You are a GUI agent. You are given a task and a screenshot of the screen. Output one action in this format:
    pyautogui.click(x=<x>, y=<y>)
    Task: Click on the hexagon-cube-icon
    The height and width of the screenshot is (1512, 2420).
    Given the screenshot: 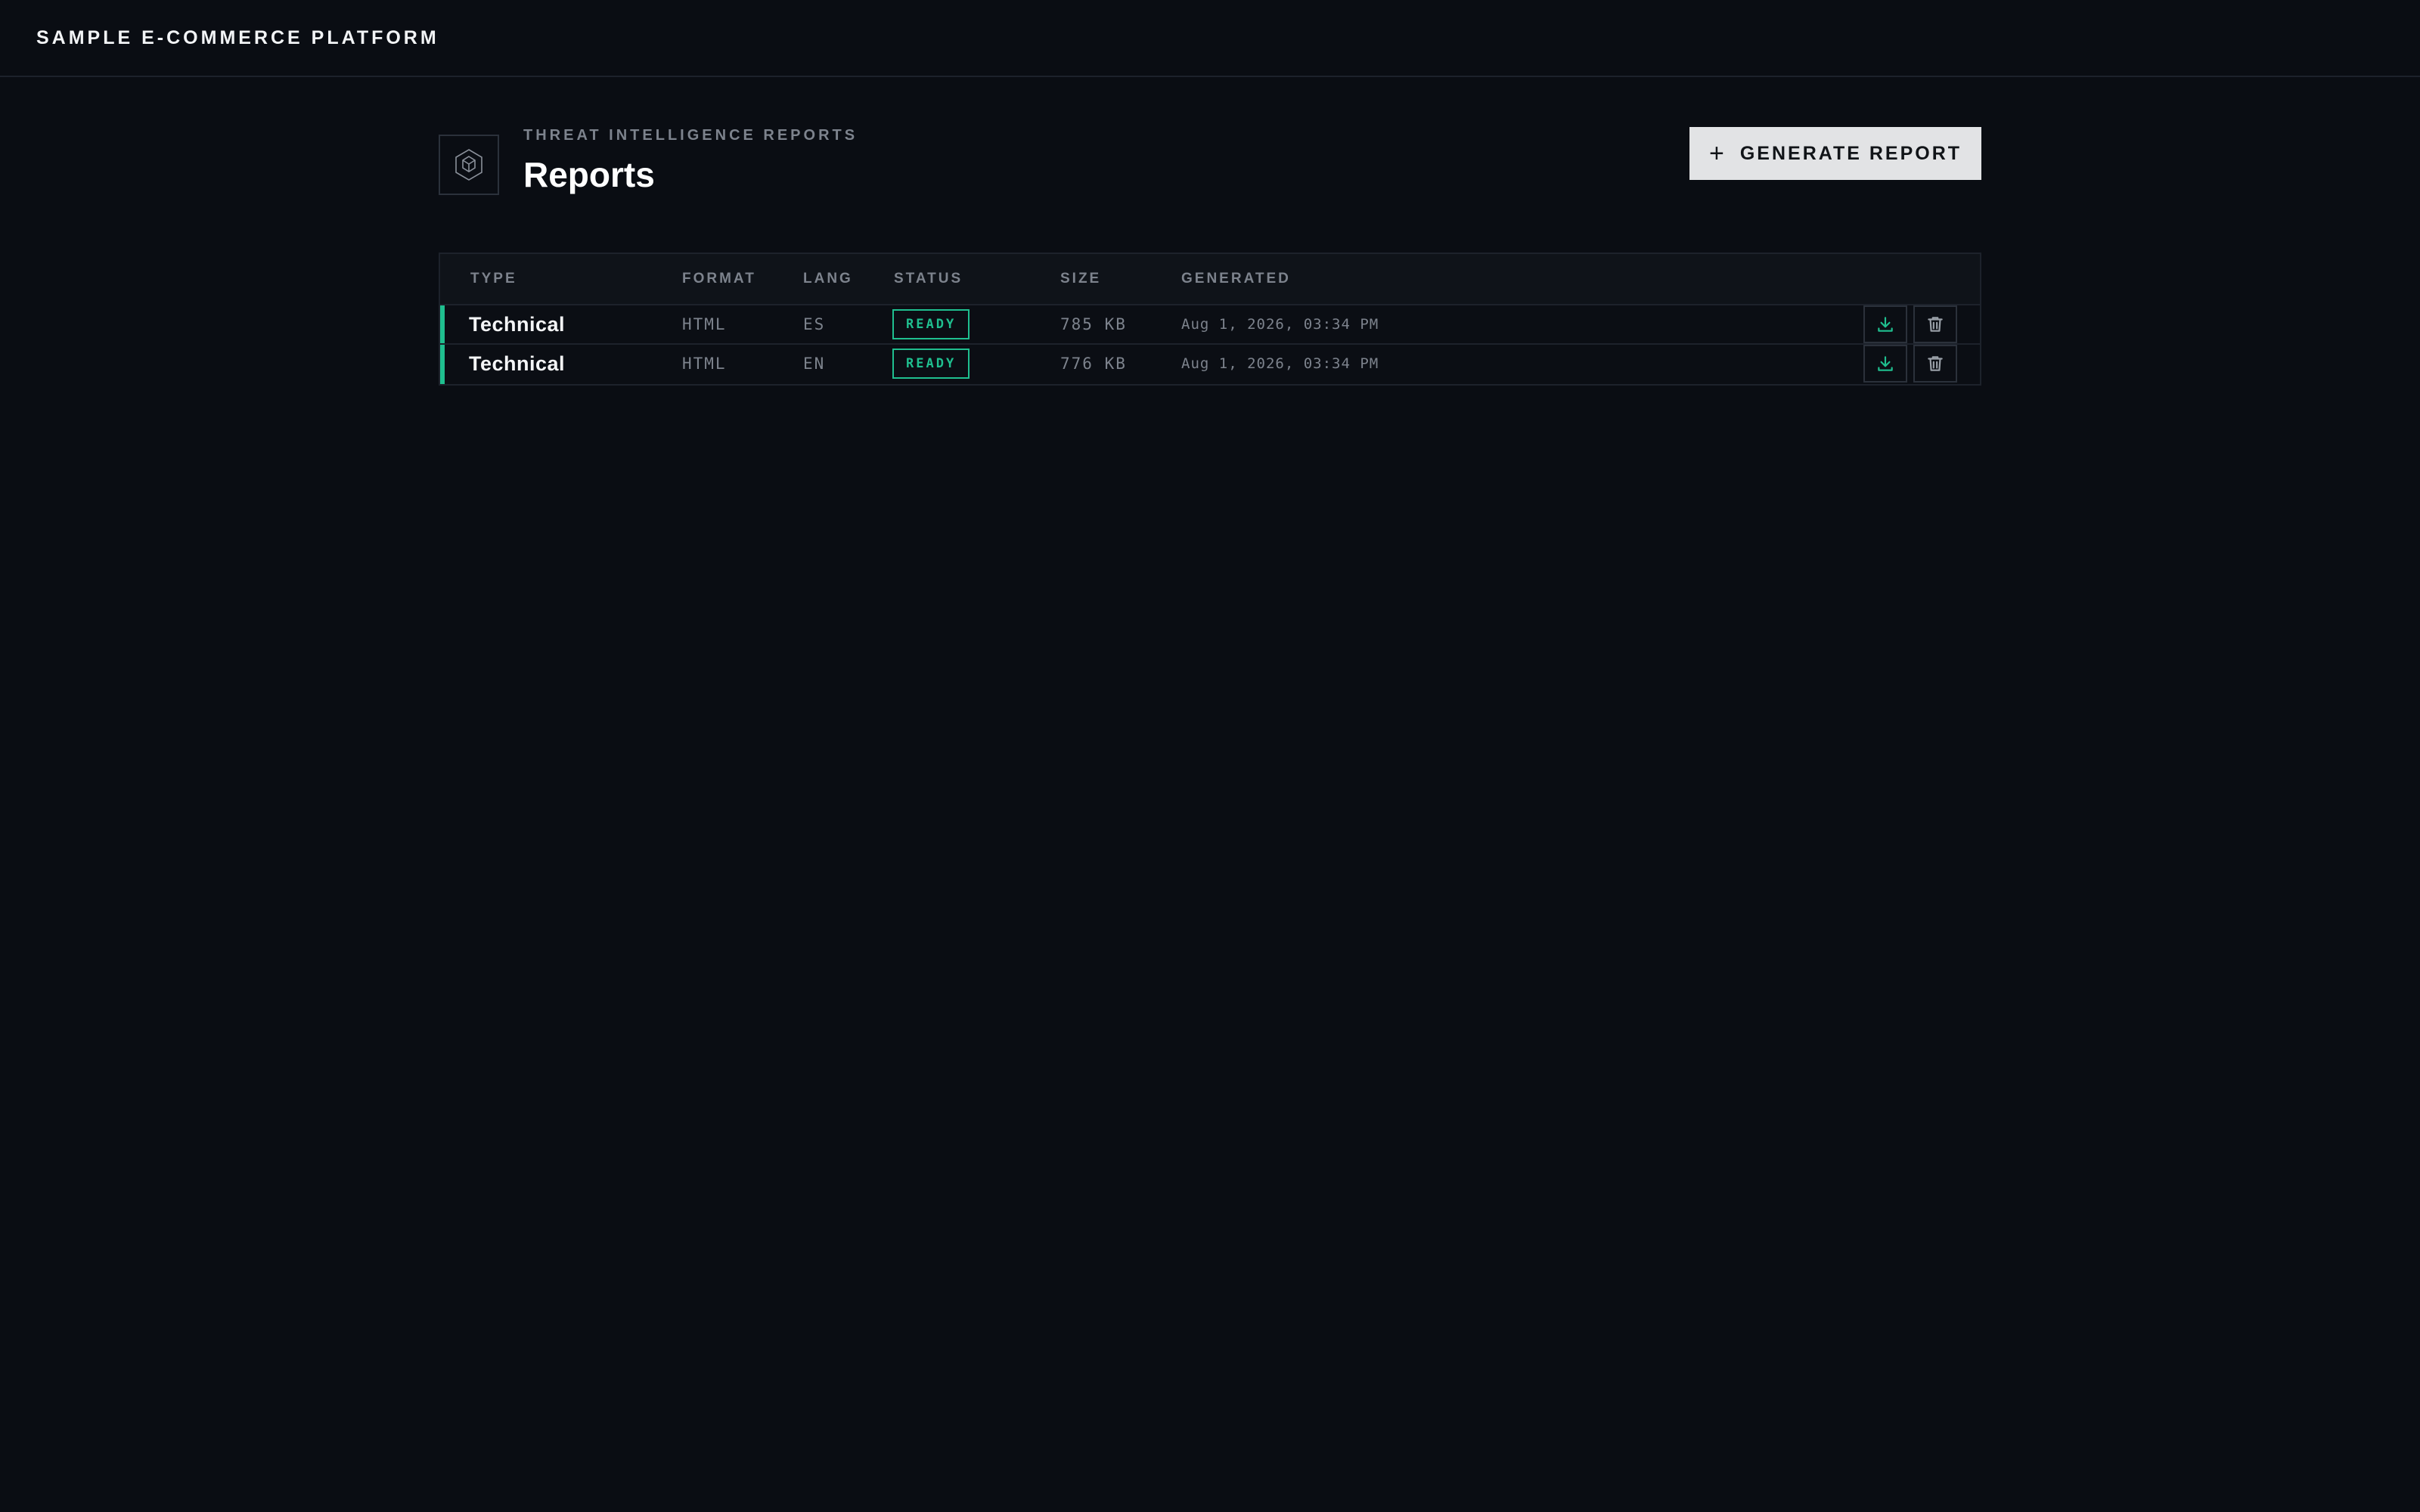 What is the action you would take?
    pyautogui.click(x=468, y=165)
    